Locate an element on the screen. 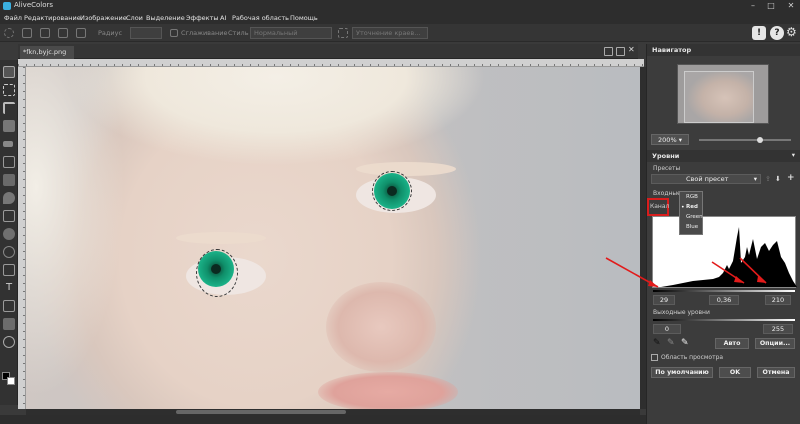 This screenshot has height=424, width=800. move-tool-icon is located at coordinates (9, 72).